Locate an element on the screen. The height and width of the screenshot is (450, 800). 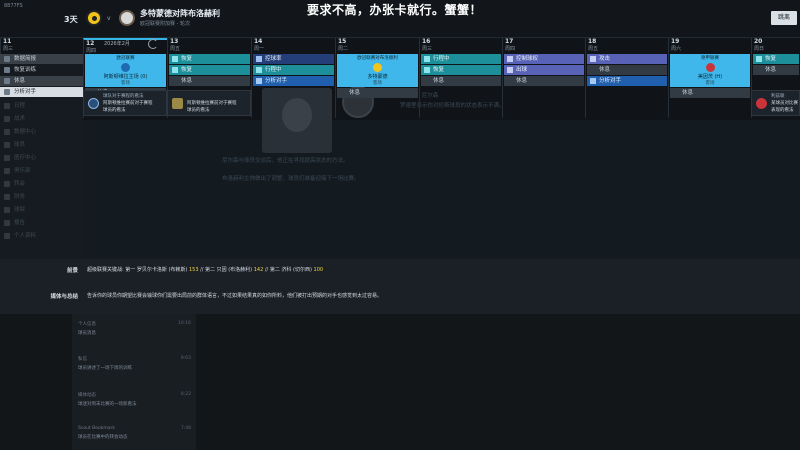
travel-icon is located at coordinates (259, 70).